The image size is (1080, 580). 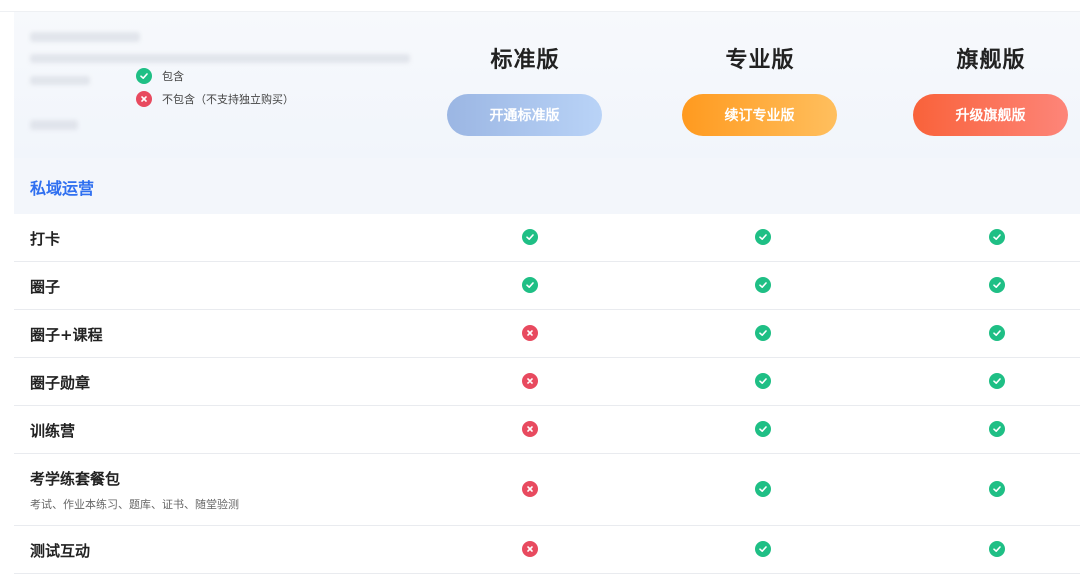 I want to click on legend-excluded: 不包含（不支持独立购买）, so click(x=215, y=99).